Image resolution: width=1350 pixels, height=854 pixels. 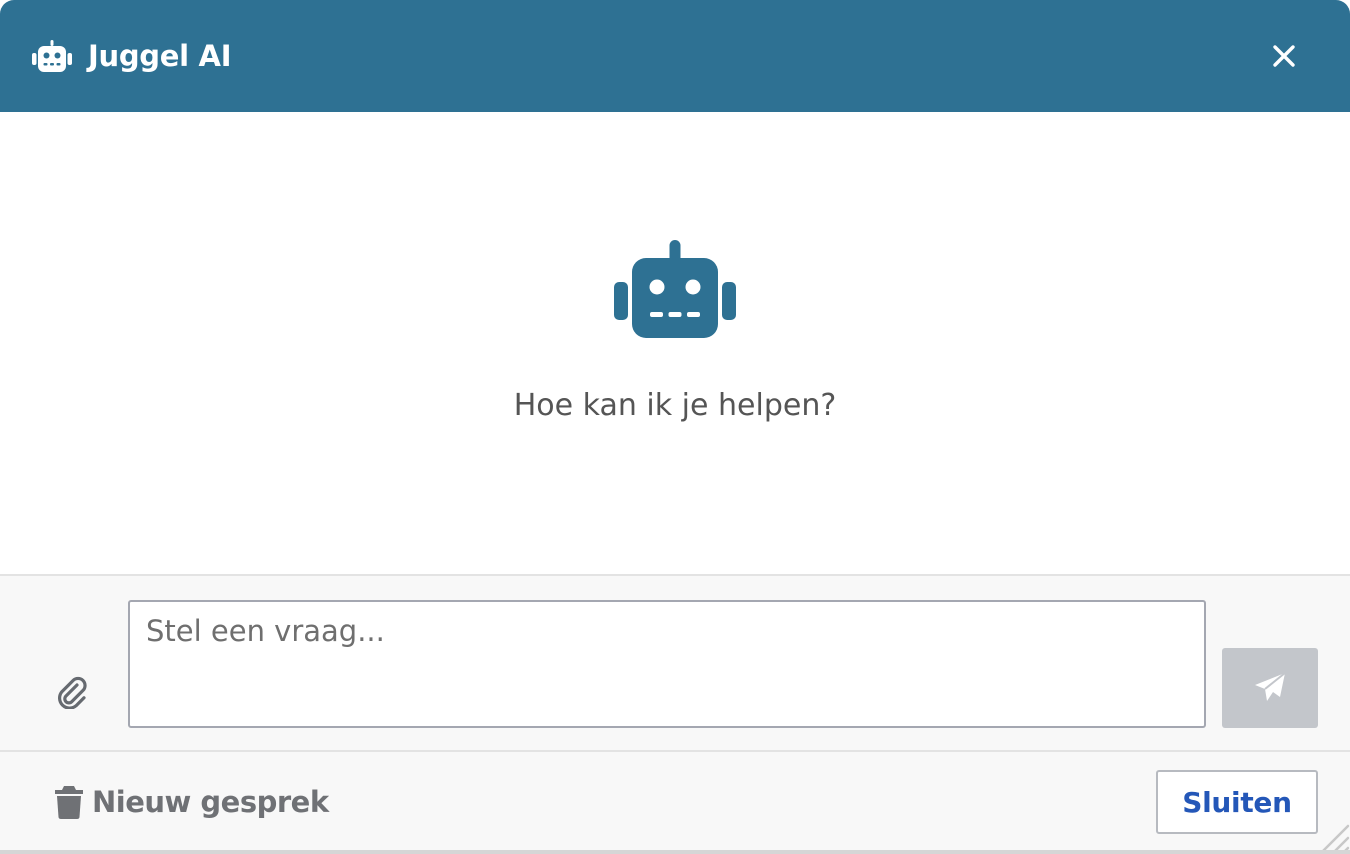 What do you see at coordinates (1237, 802) in the screenshot?
I see `sluiten-button: Sluiten` at bounding box center [1237, 802].